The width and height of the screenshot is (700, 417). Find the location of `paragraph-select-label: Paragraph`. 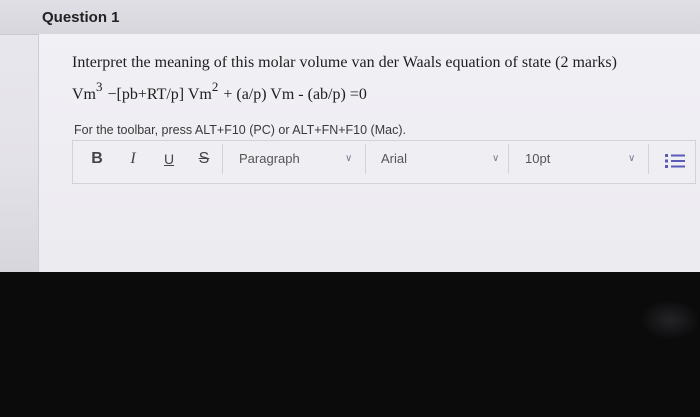

paragraph-select-label: Paragraph is located at coordinates (269, 158).